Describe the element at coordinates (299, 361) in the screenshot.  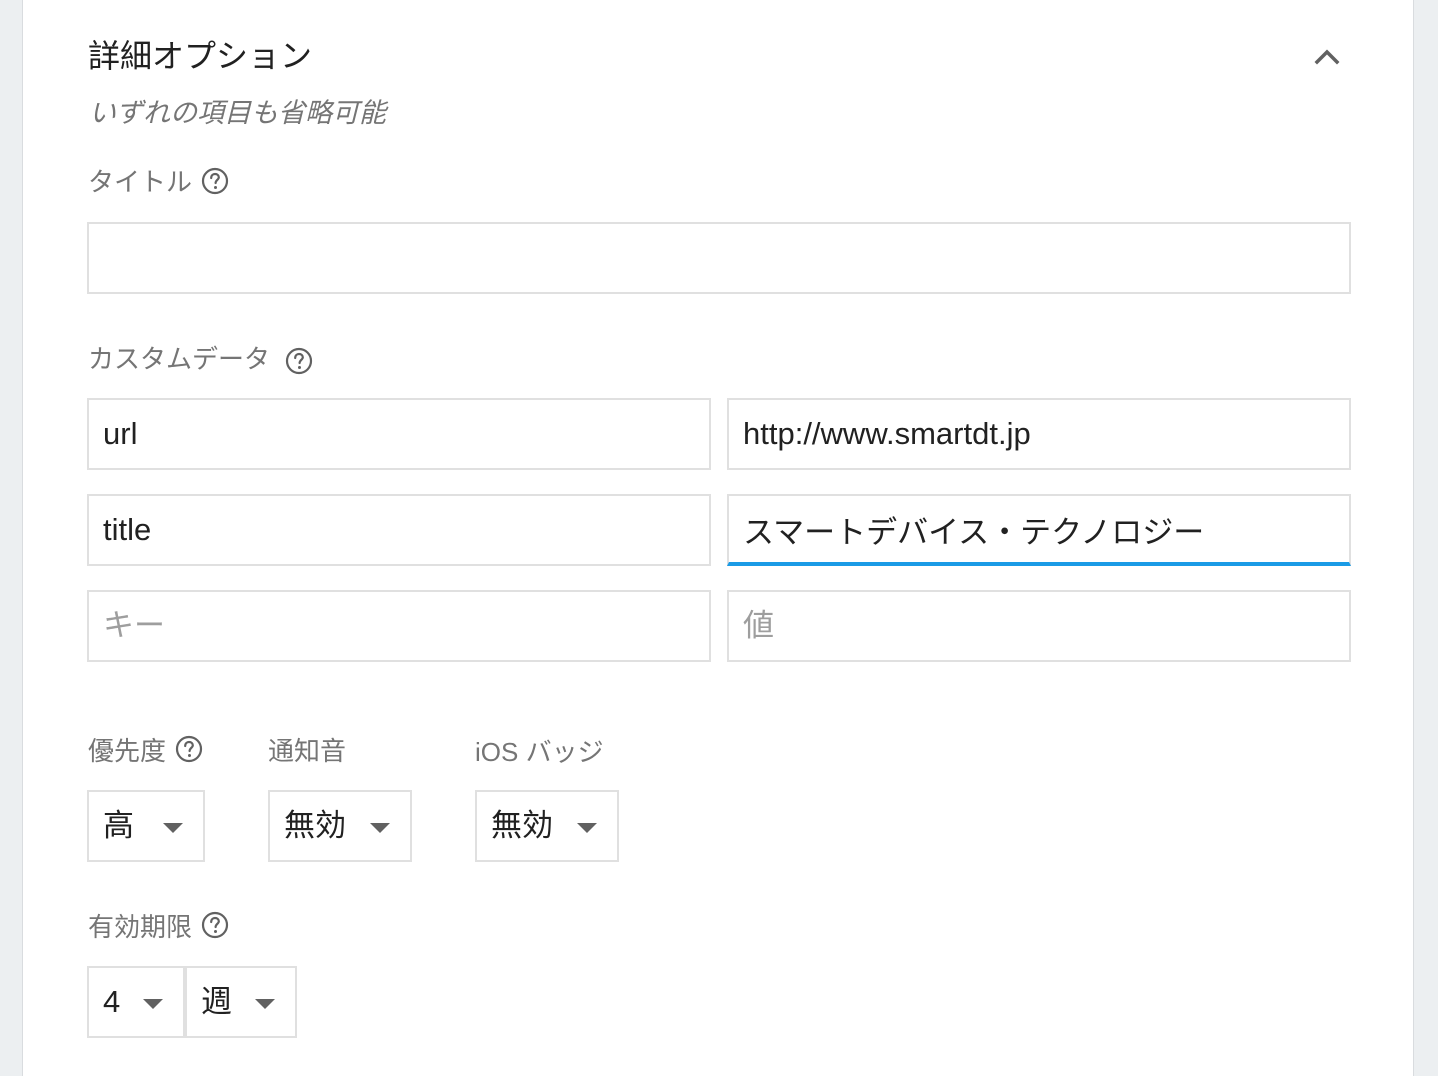
I see `custom-data-help-icon` at that location.